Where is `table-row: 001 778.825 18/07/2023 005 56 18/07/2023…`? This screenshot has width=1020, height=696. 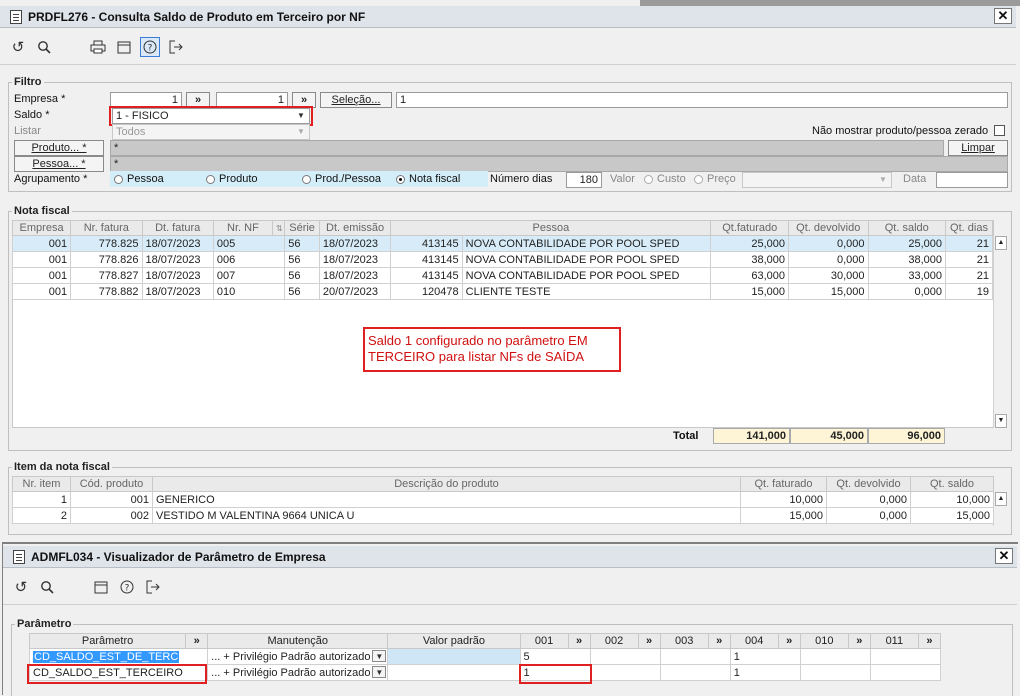
table-row: 001 778.825 18/07/2023 005 56 18/07/2023… is located at coordinates (502, 243).